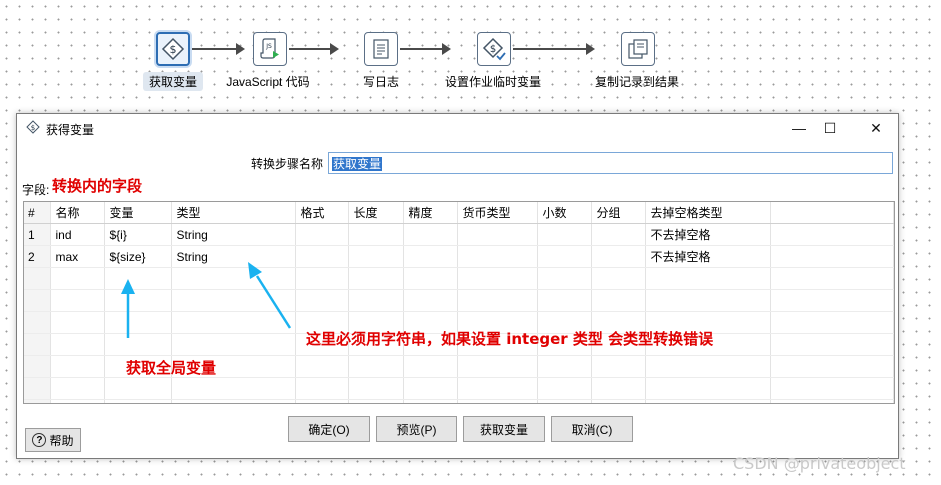 This screenshot has width=941, height=485. I want to click on dialog-title: 获得变量, so click(70, 130).